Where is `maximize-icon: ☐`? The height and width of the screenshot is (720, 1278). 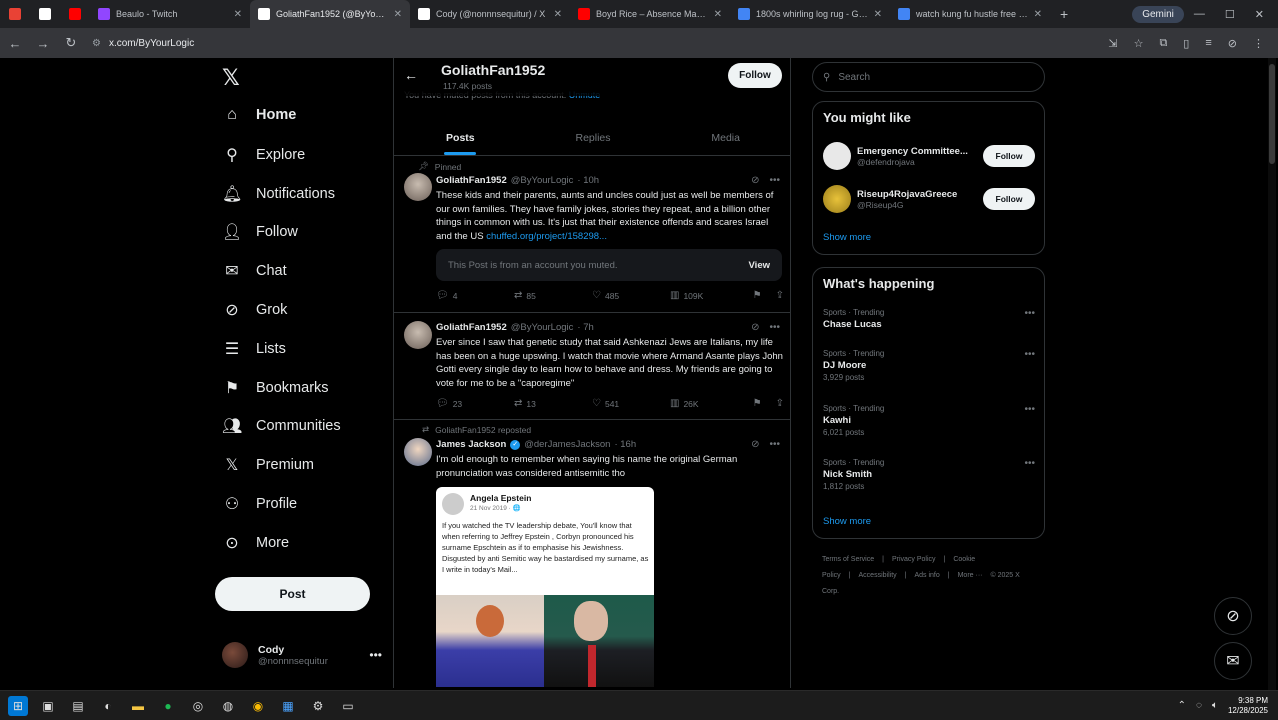 maximize-icon: ☐ is located at coordinates (1230, 14).